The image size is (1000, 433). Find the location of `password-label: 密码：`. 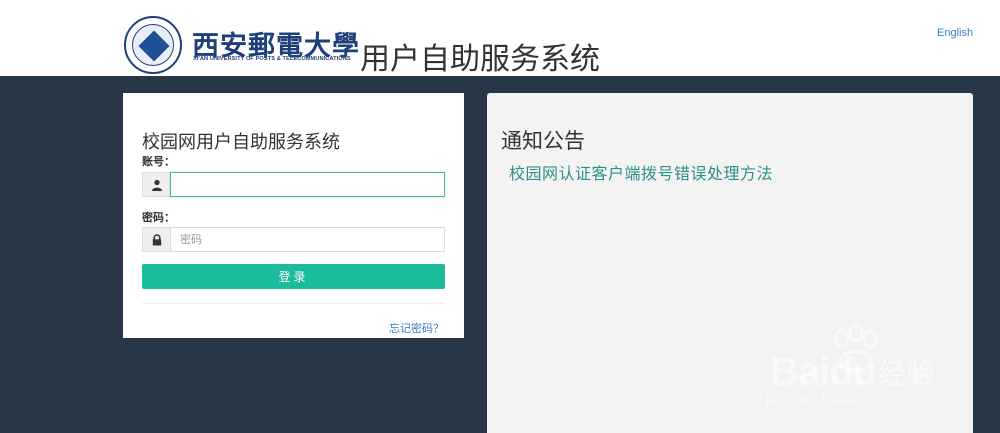

password-label: 密码： is located at coordinates (158, 217).